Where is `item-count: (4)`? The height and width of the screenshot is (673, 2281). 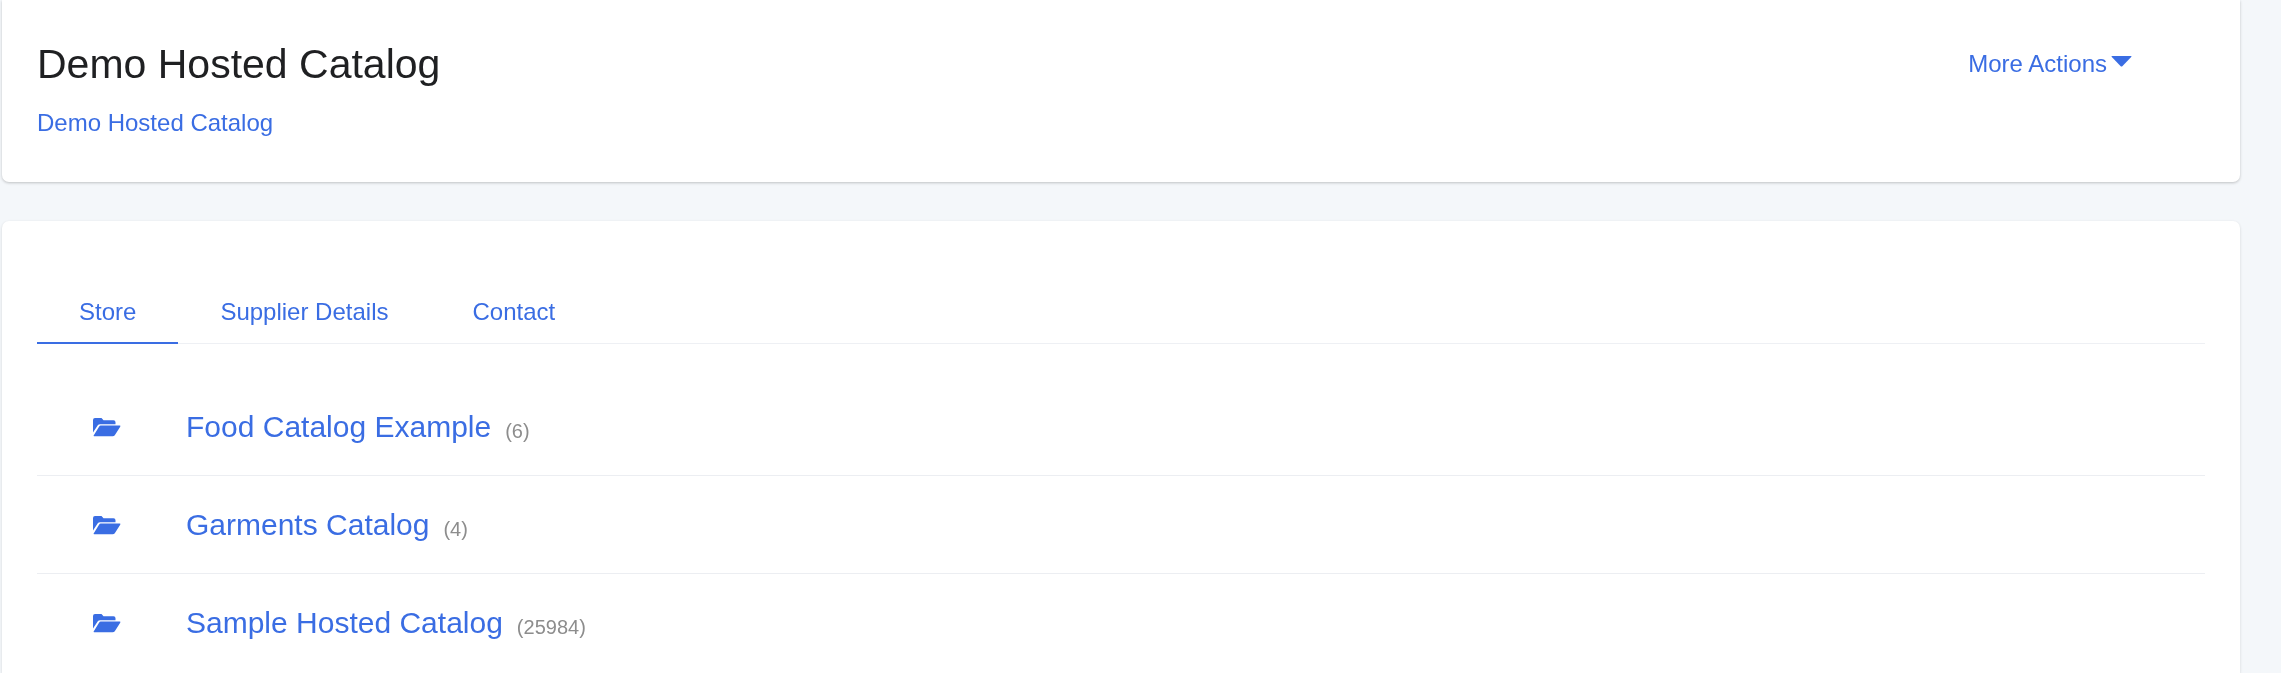
item-count: (4) is located at coordinates (455, 528).